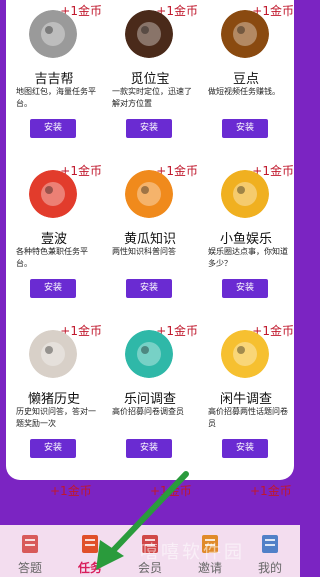 Image resolution: width=320 pixels, height=577 pixels. Describe the element at coordinates (53, 354) in the screenshot. I see `lazy-pig-icon` at that location.